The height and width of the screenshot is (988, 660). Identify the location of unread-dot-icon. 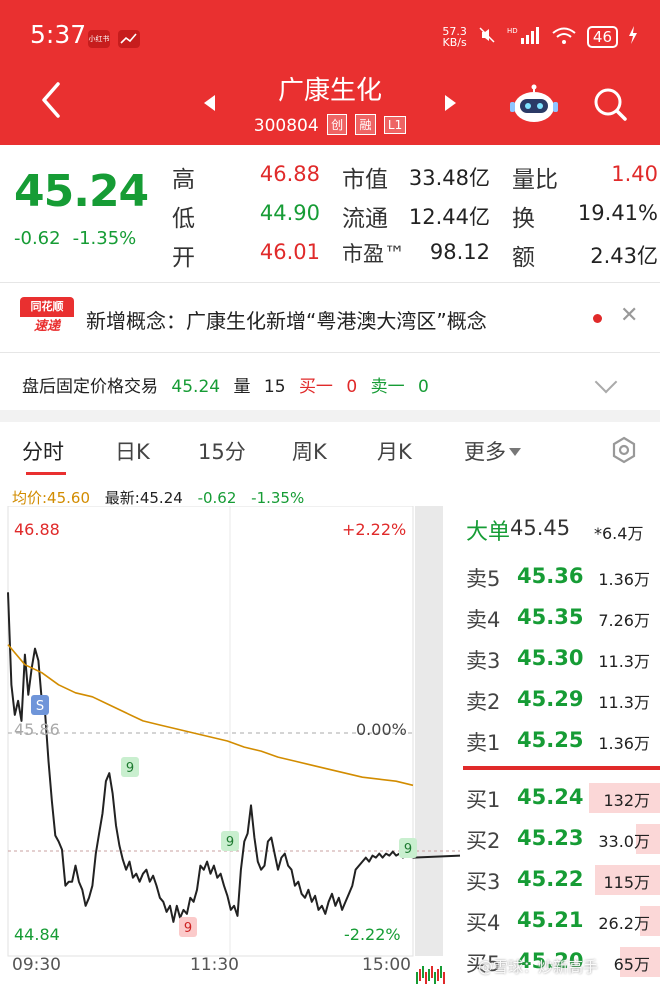
(597, 318).